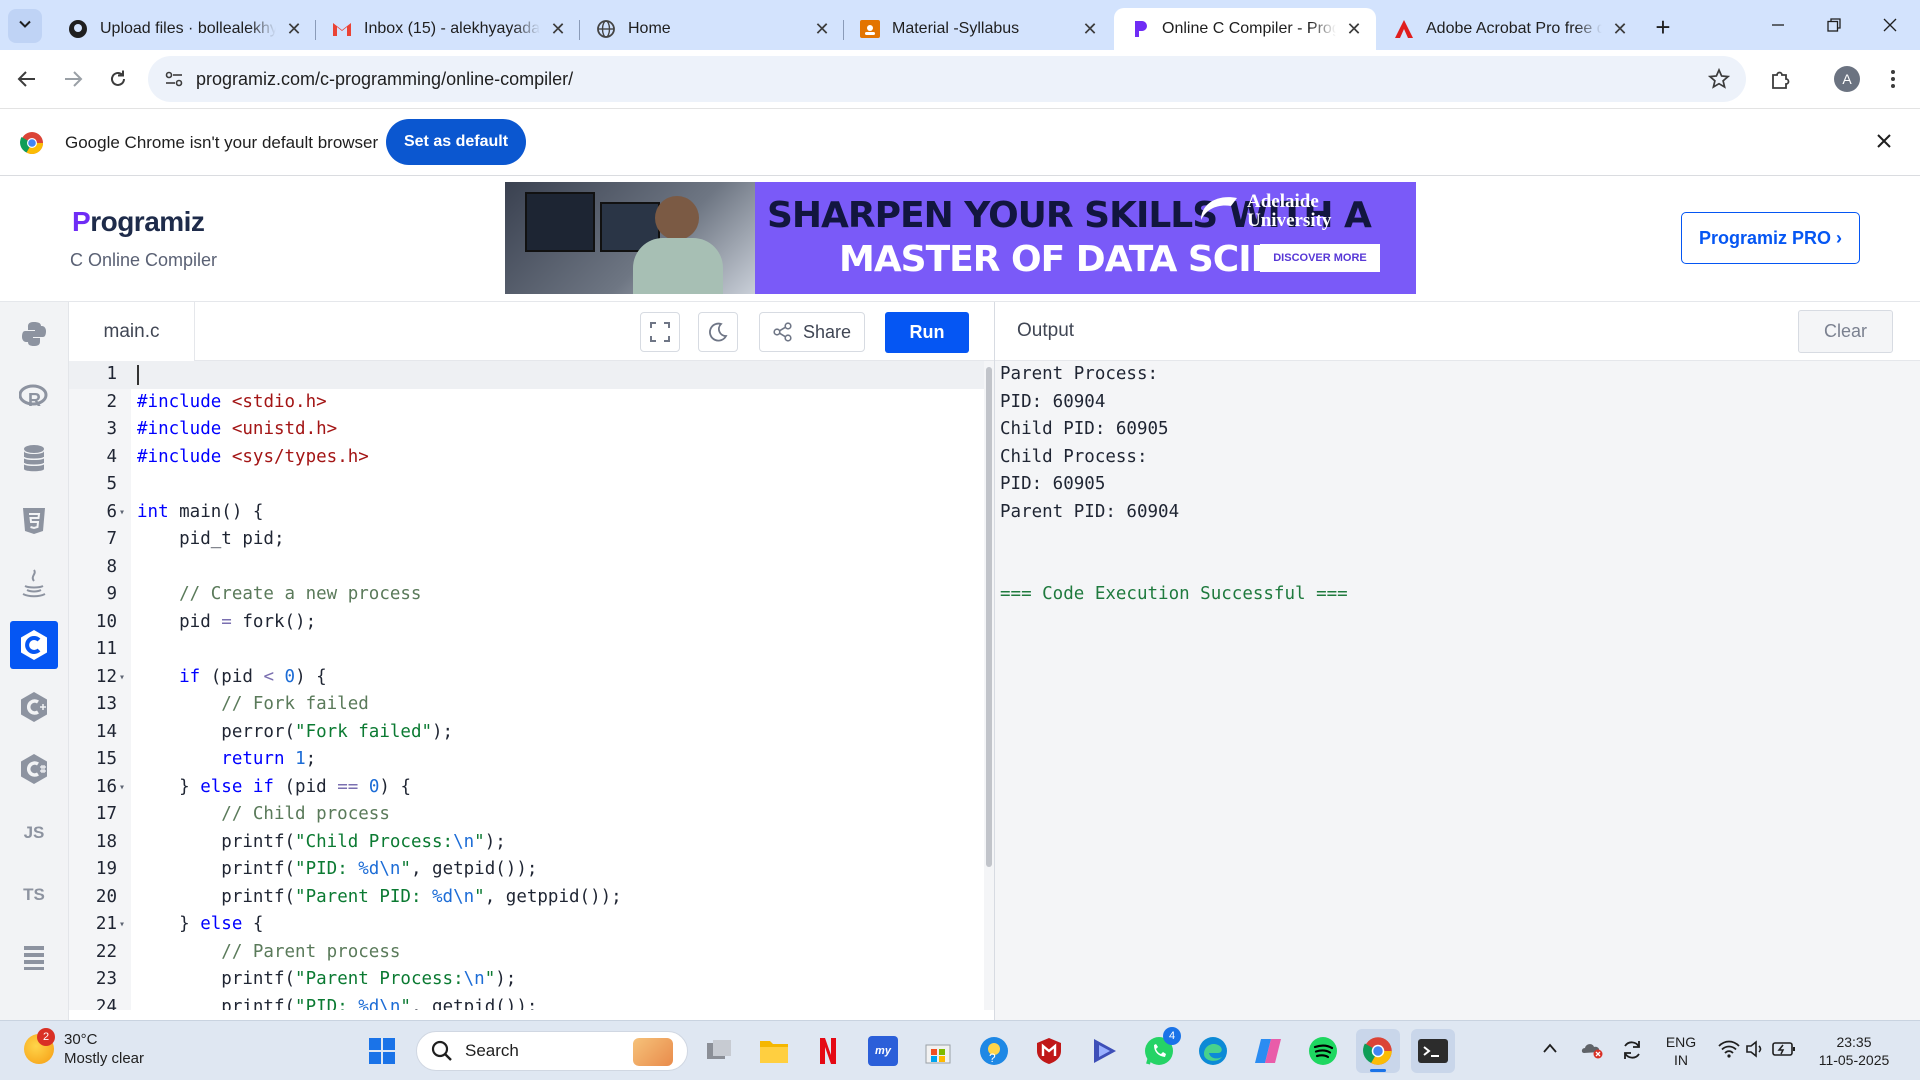 Image resolution: width=1920 pixels, height=1080 pixels. What do you see at coordinates (34, 397) in the screenshot?
I see `r-language-icon: R` at bounding box center [34, 397].